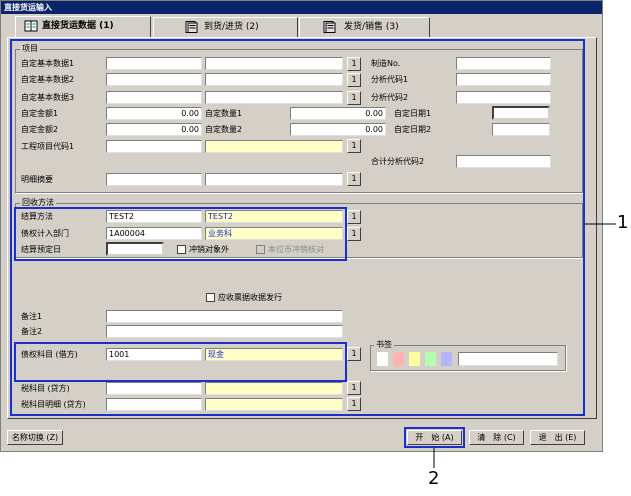 This screenshot has width=631, height=496. I want to click on callout-2: 2, so click(434, 478).